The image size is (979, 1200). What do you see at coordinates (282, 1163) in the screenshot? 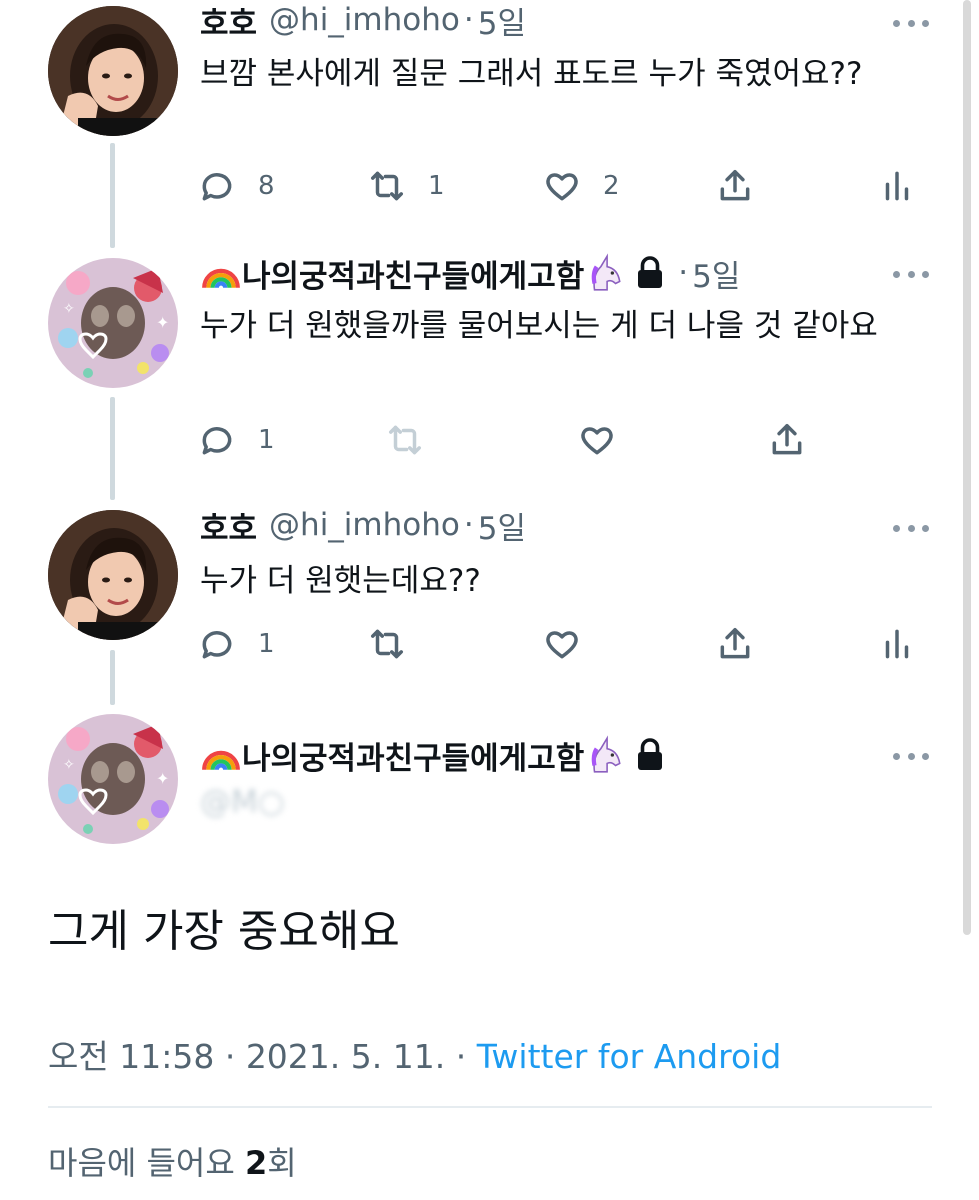
I see `likes-unit: 회` at bounding box center [282, 1163].